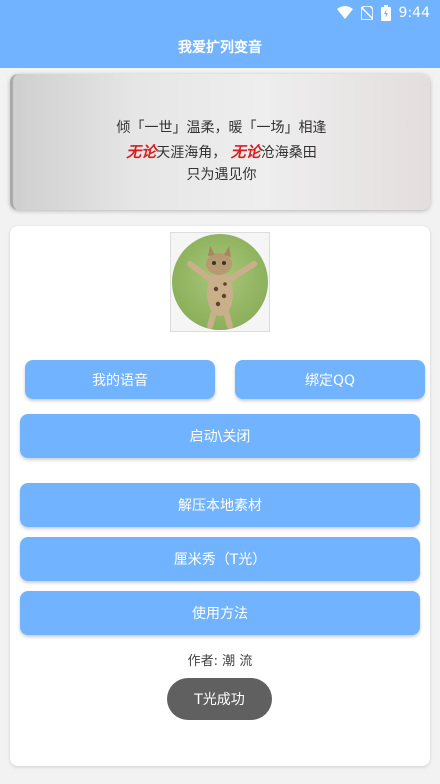 The height and width of the screenshot is (784, 440). What do you see at coordinates (221, 175) in the screenshot?
I see `banner-line-3: 只为遇见你` at bounding box center [221, 175].